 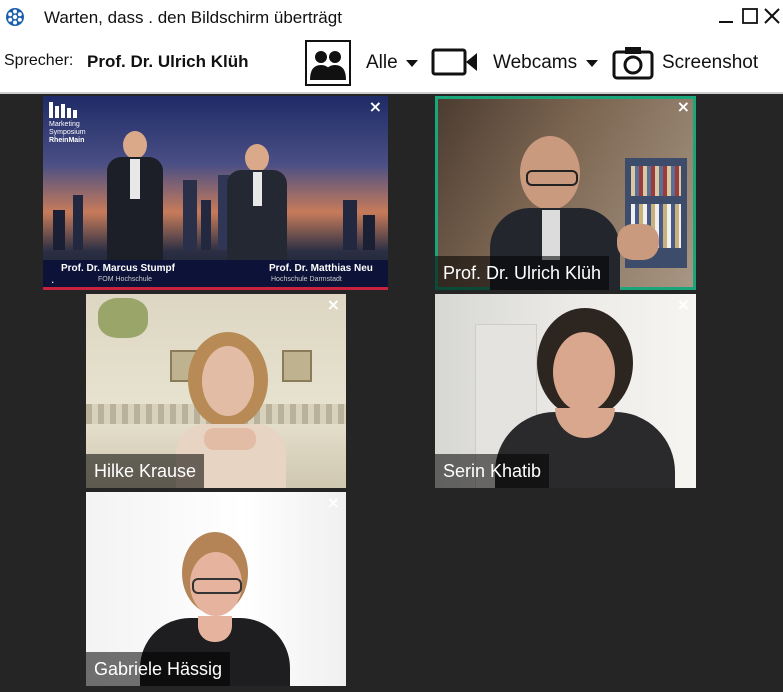 What do you see at coordinates (565, 193) in the screenshot?
I see `video-tile-ulrich-kluh: × Prof. Dr. Ulrich Klüh` at bounding box center [565, 193].